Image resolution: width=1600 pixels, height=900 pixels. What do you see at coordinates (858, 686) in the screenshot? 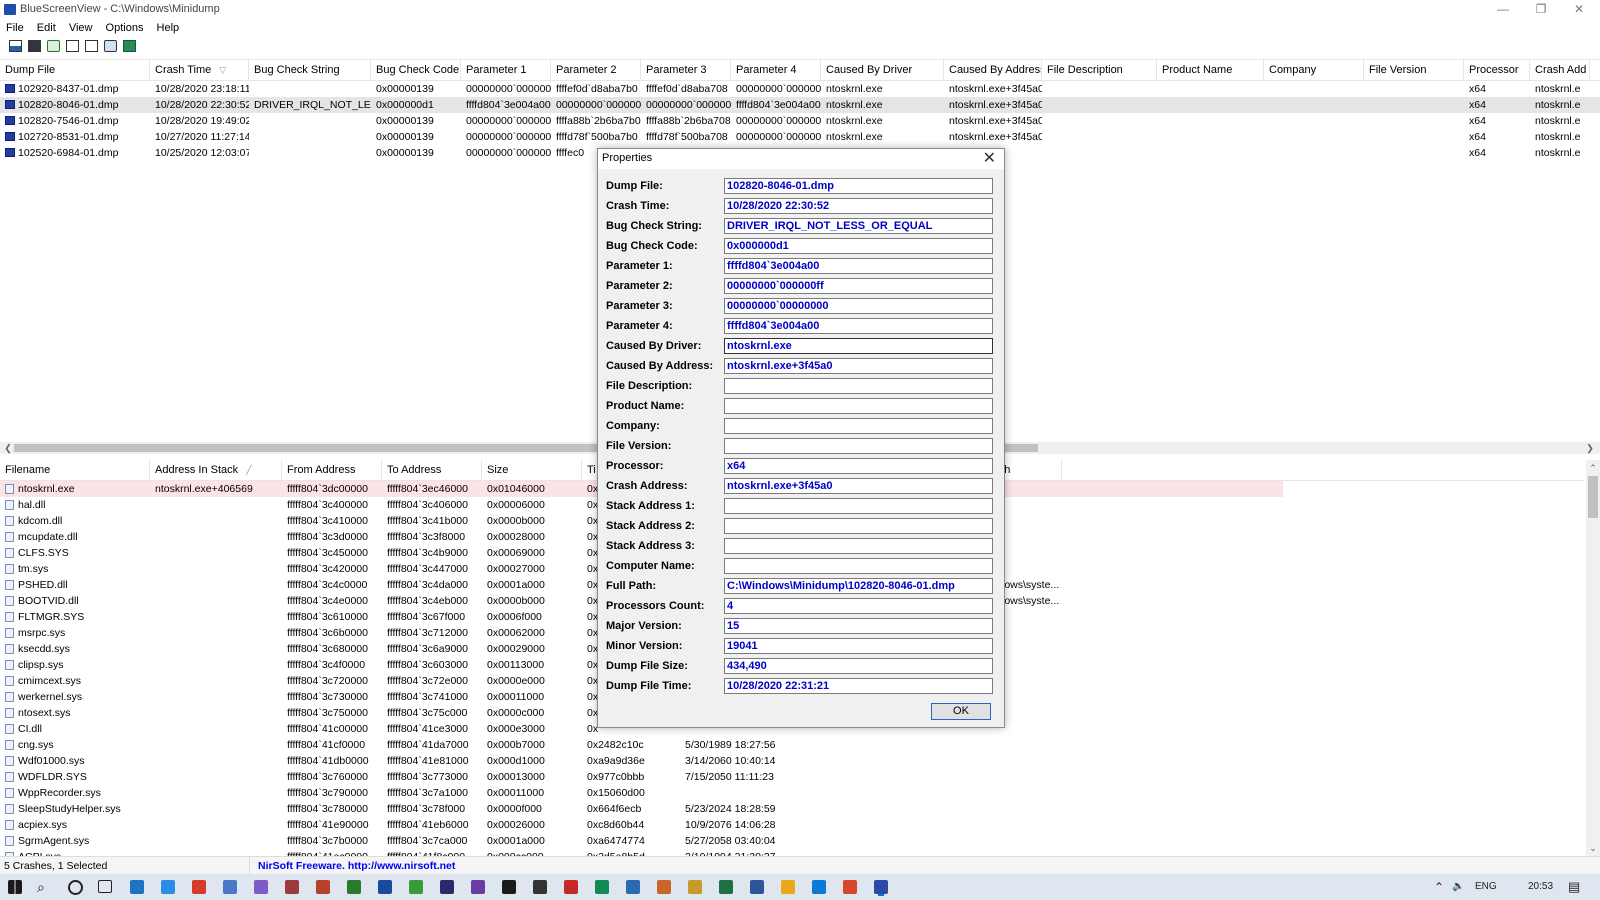
I see `property-value-field: 10/28/2020 22:31:21` at bounding box center [858, 686].